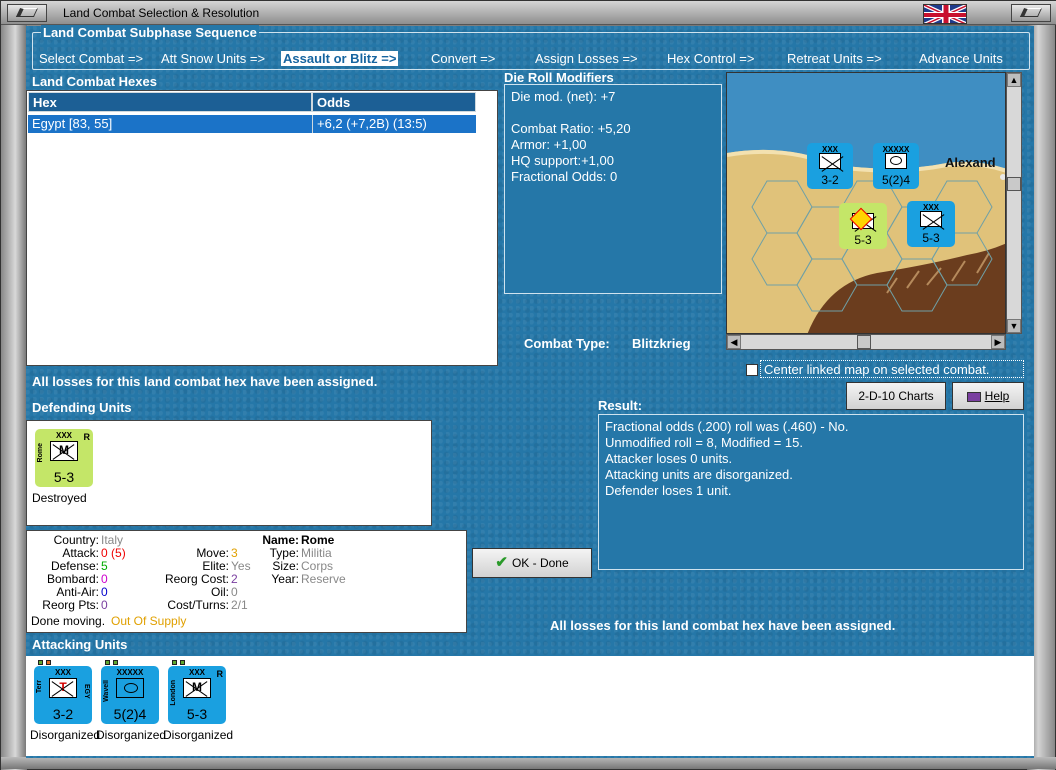 The height and width of the screenshot is (770, 1056). I want to click on sequence-title: Land Combat Subphase Sequence, so click(150, 32).